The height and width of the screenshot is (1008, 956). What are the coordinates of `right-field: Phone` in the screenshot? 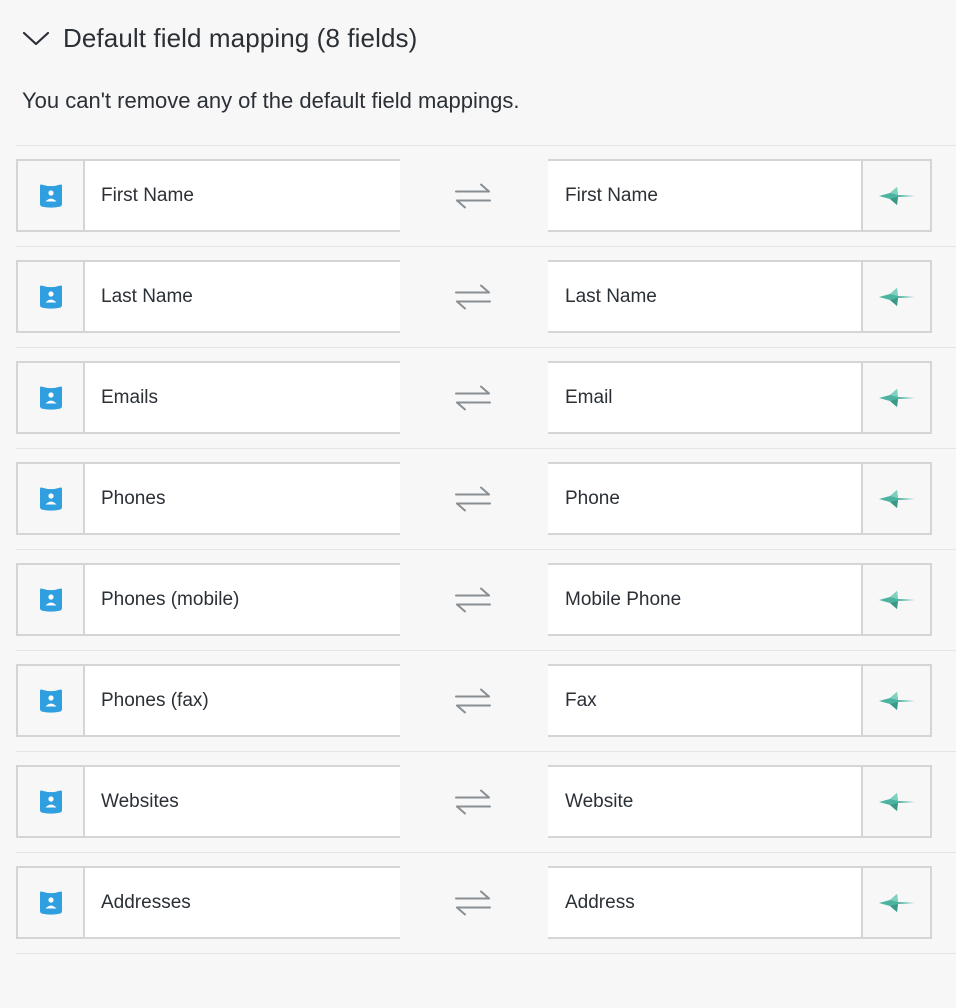 It's located at (740, 498).